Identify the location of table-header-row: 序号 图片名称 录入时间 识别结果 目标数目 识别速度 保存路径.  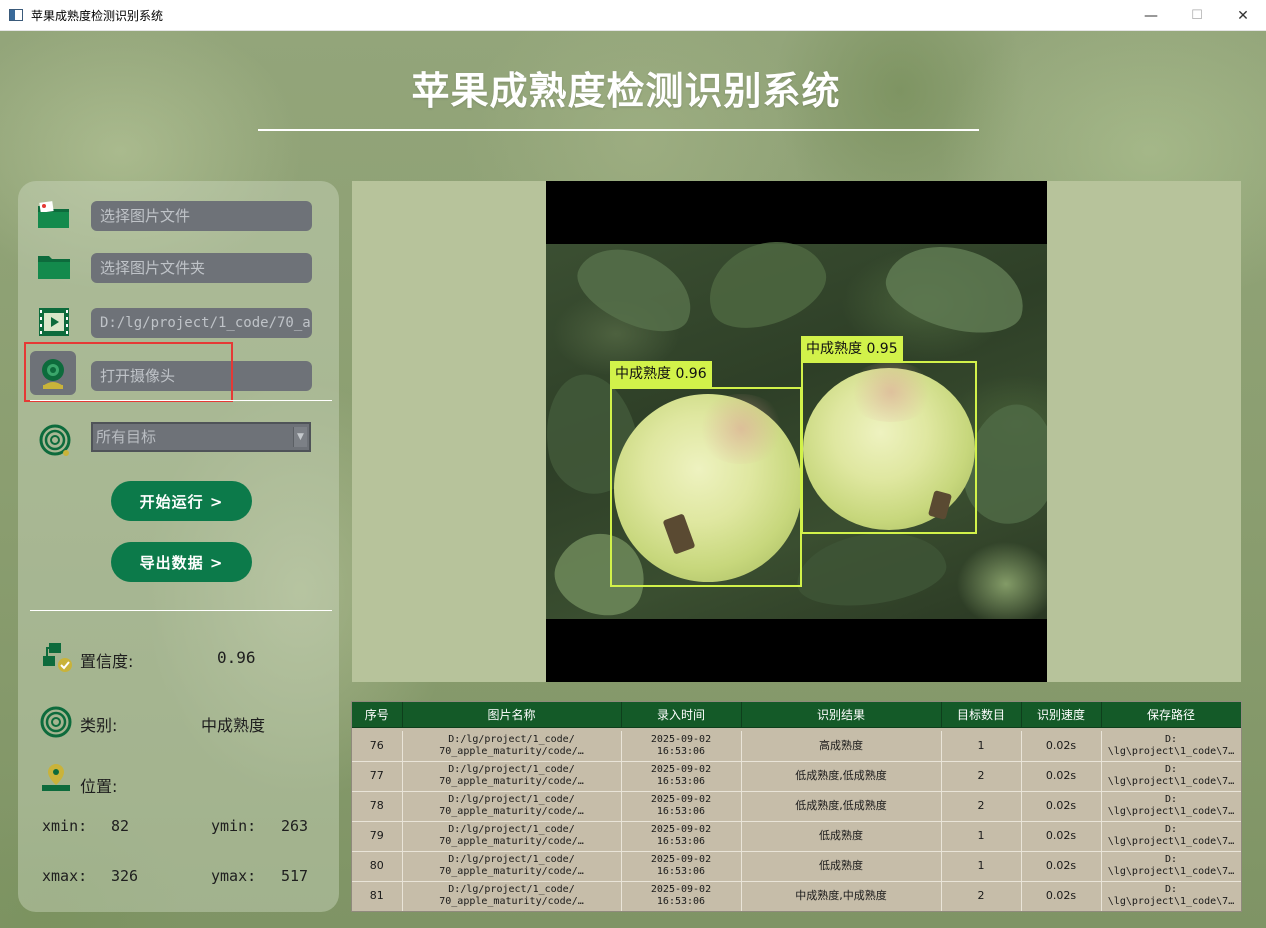
(796, 715).